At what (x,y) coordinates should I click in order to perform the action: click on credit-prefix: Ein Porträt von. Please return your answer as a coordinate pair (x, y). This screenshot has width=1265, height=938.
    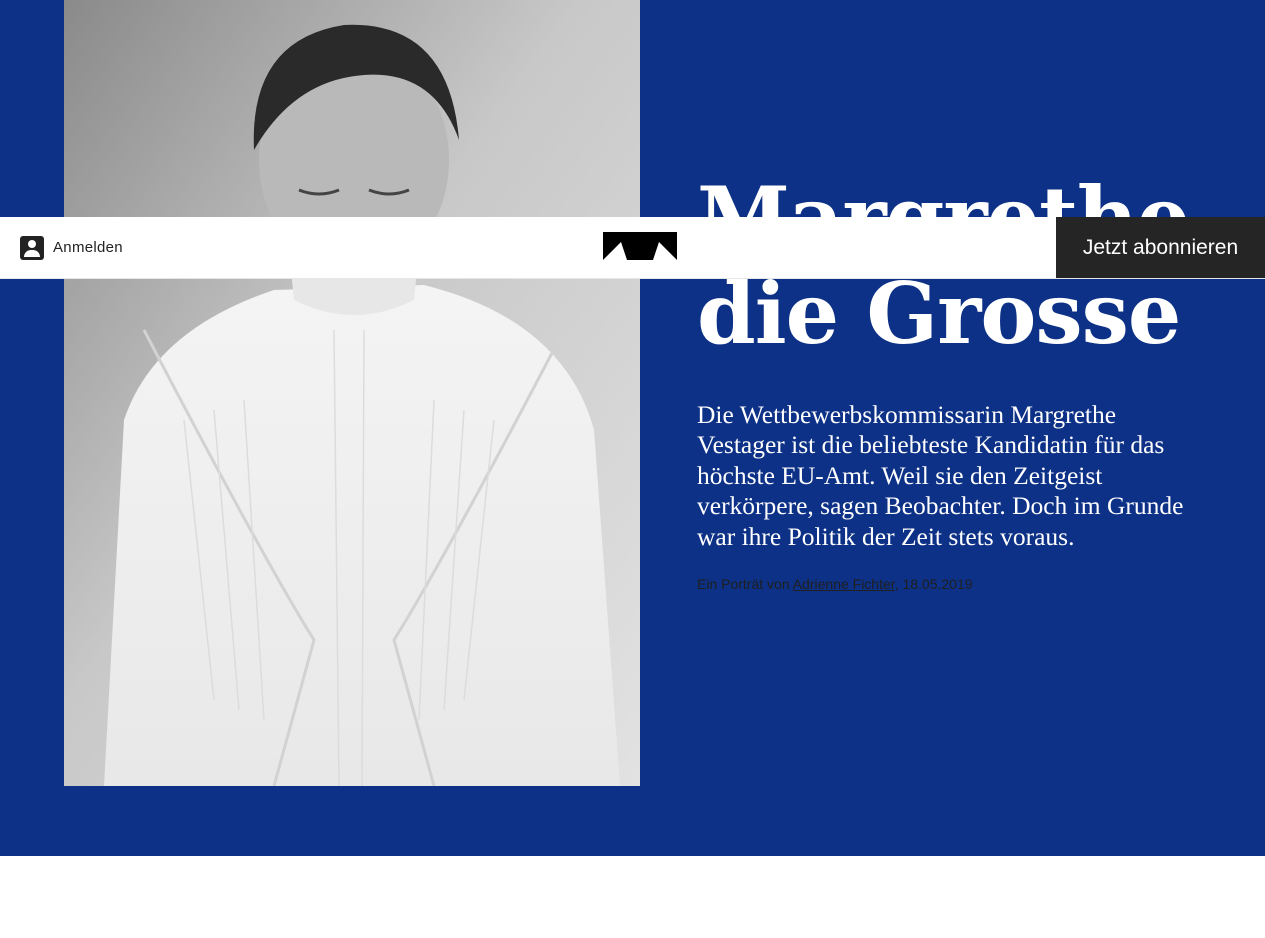
    Looking at the image, I should click on (745, 584).